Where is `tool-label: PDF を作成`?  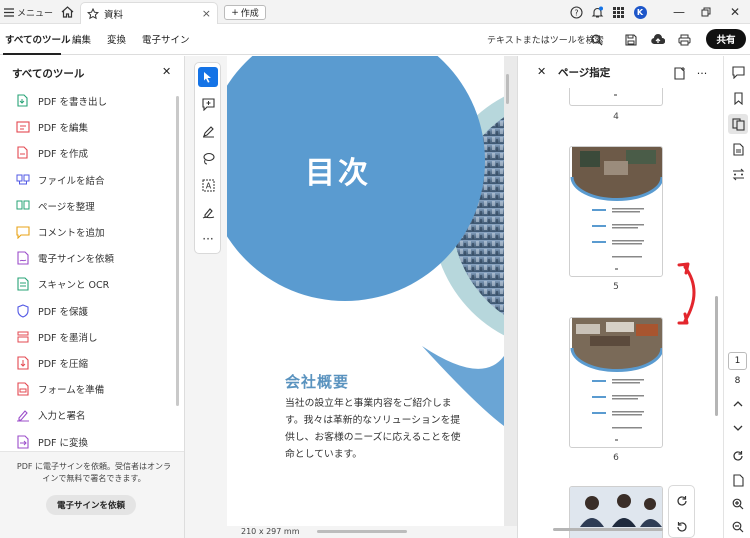
tool-label: PDF を作成 is located at coordinates (63, 155).